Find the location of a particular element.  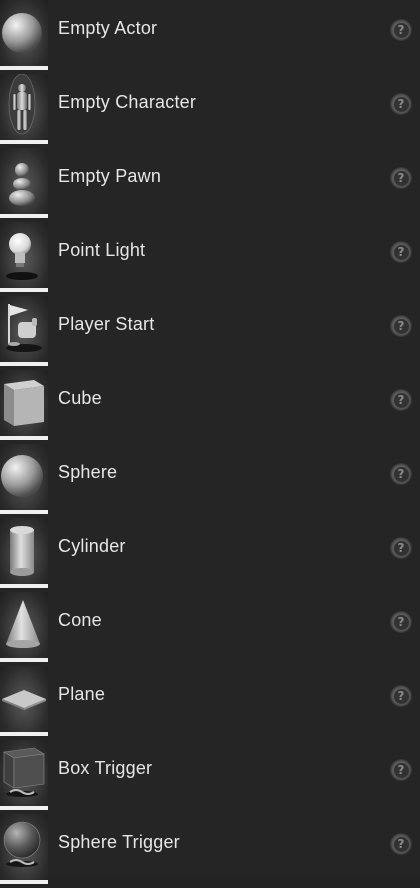

plane-thumbnail is located at coordinates (24, 701).